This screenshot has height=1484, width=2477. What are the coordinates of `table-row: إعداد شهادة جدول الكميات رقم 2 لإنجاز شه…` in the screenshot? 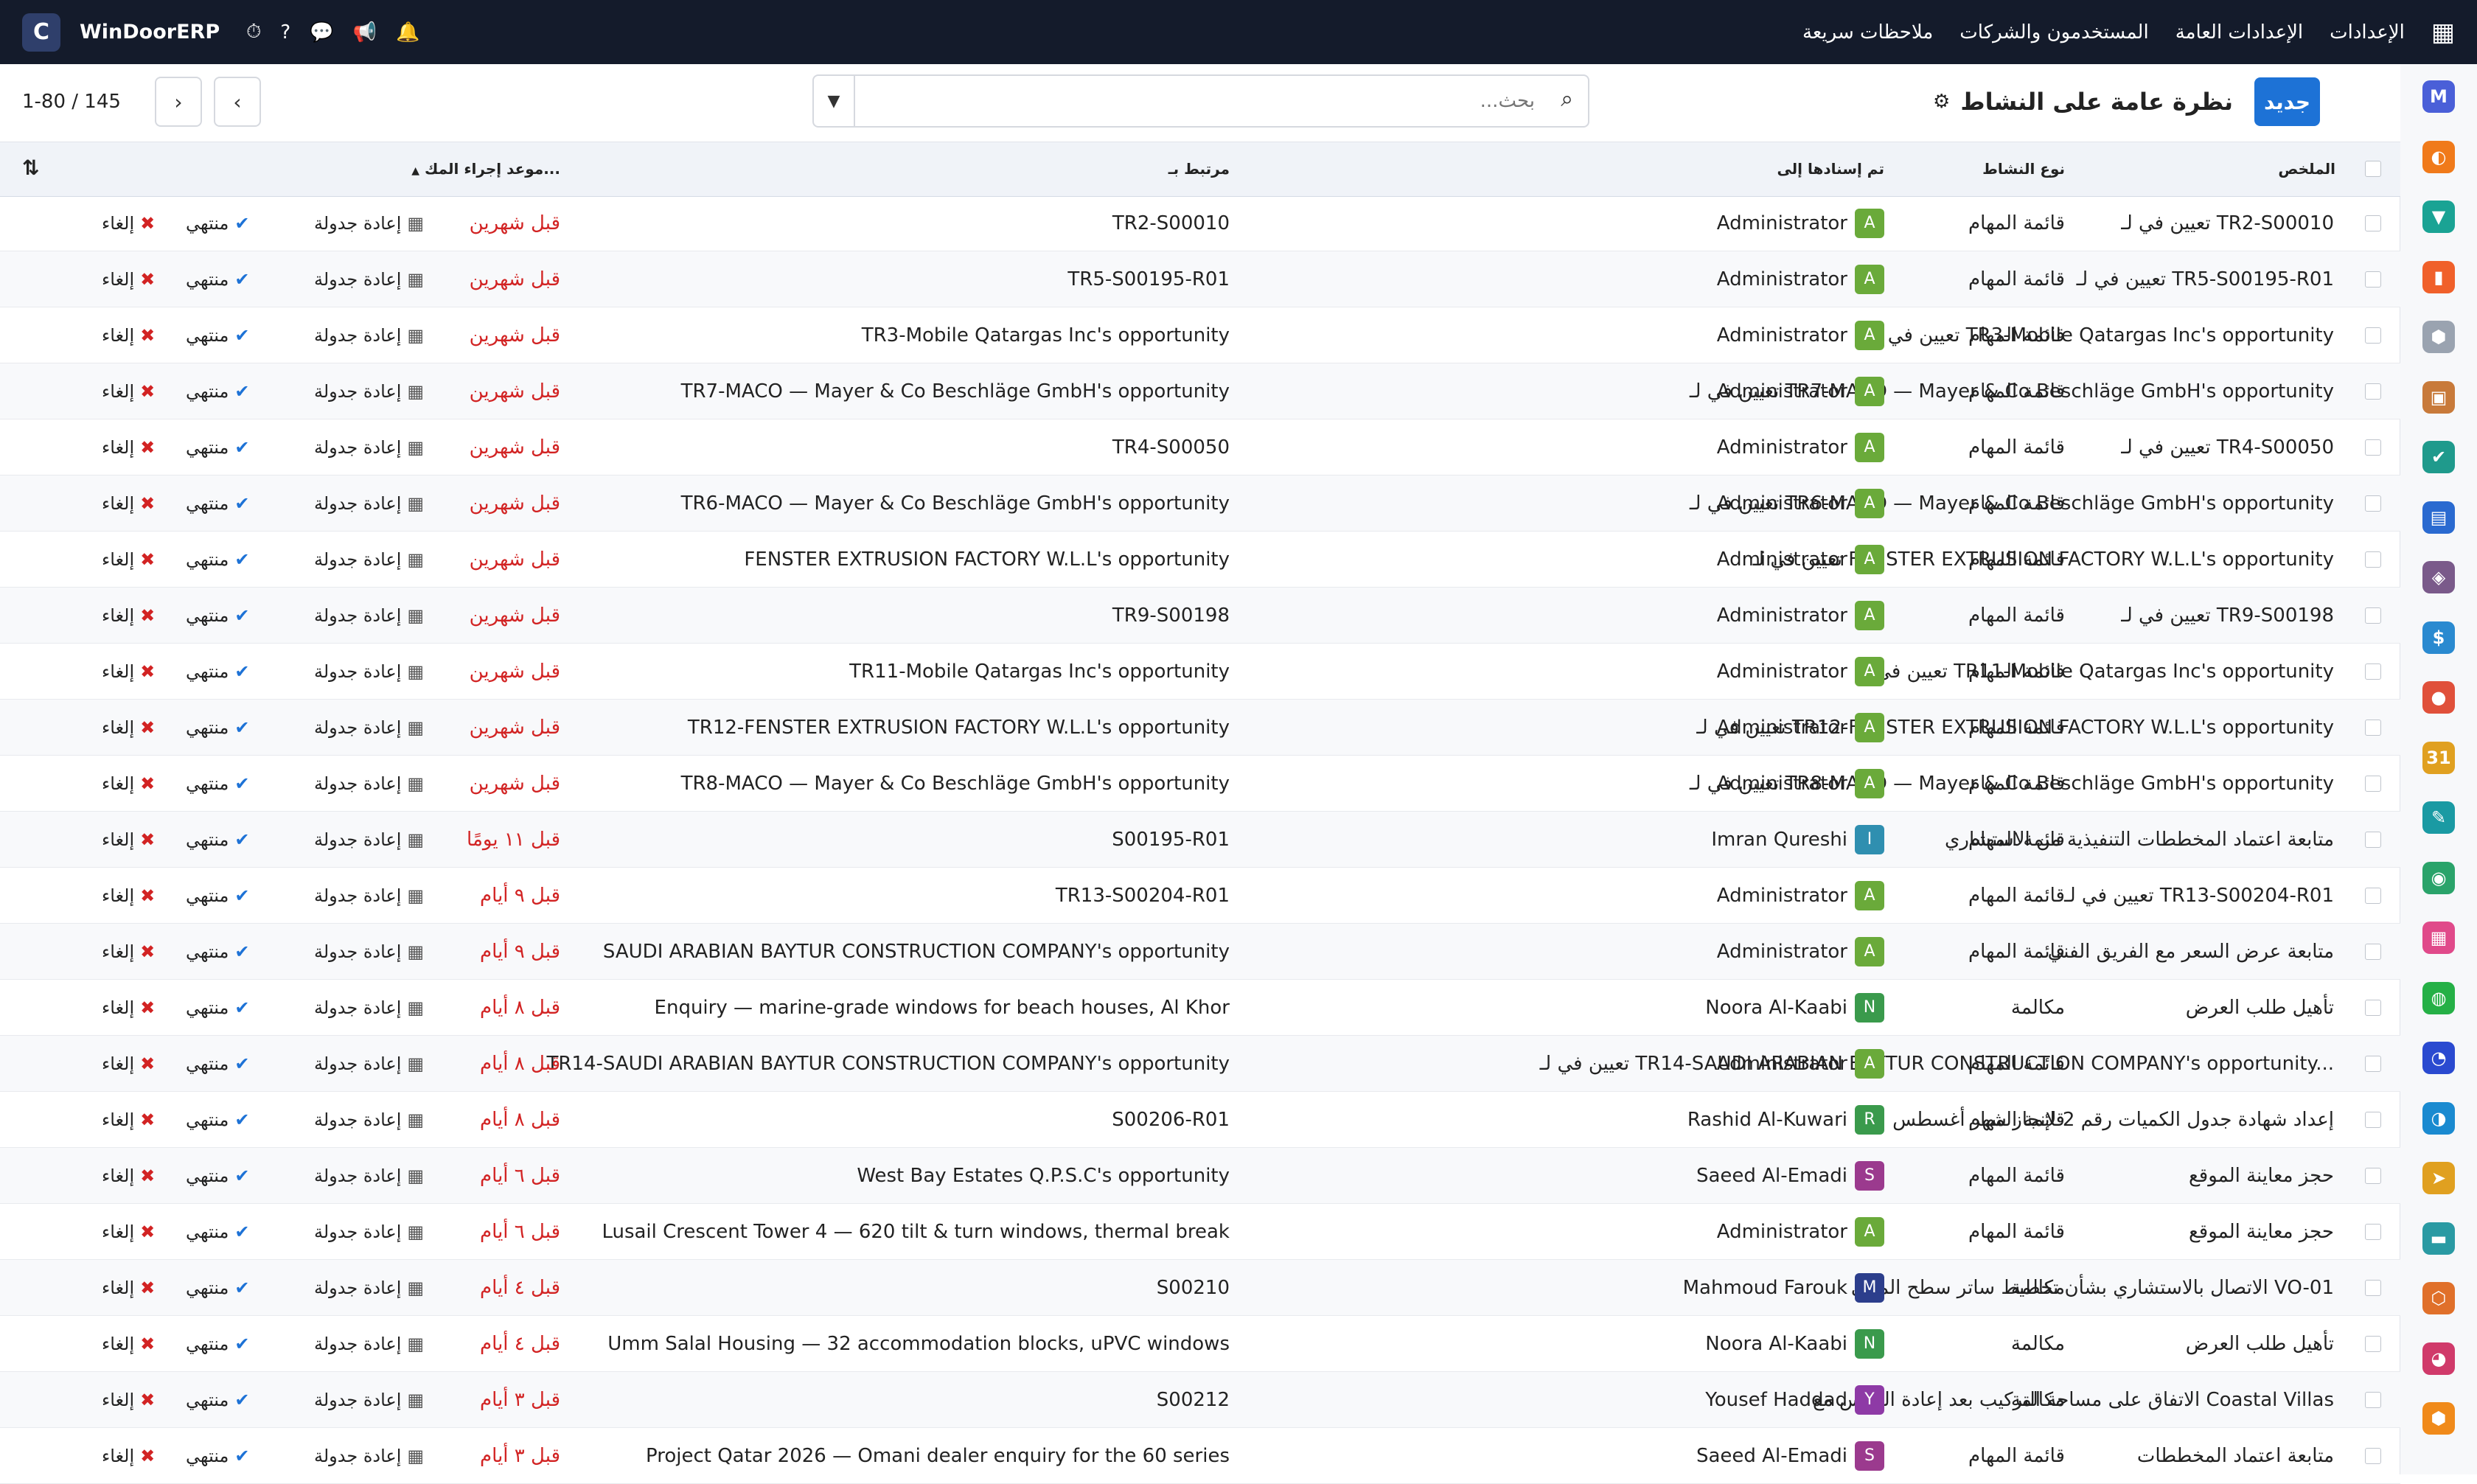 It's located at (1200, 1120).